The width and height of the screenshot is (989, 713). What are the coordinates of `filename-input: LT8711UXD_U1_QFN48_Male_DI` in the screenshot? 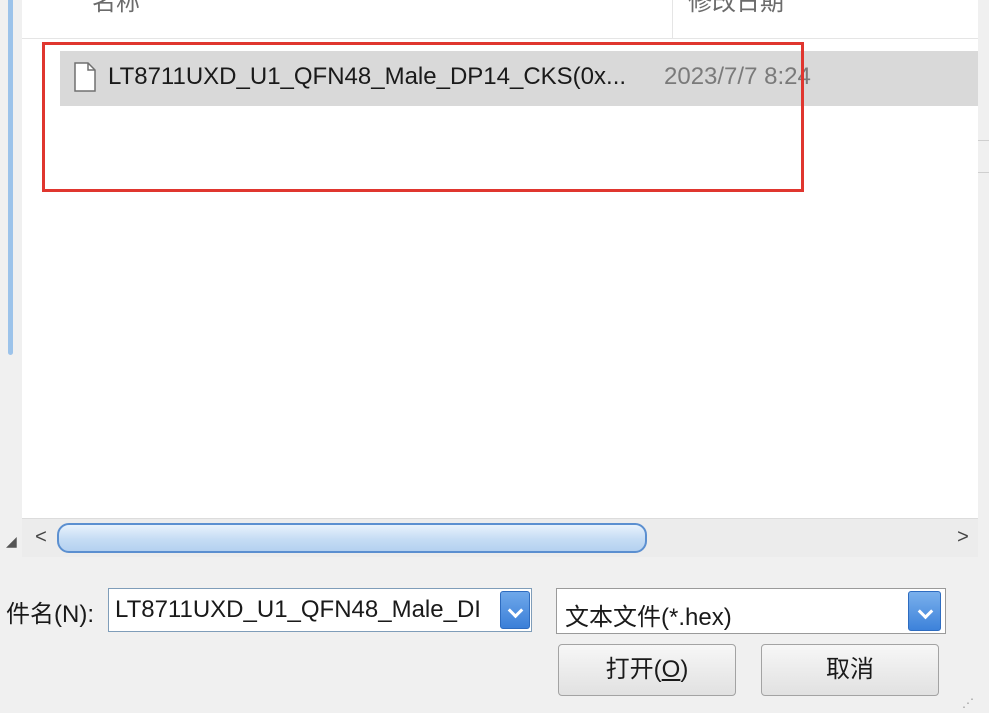 It's located at (320, 610).